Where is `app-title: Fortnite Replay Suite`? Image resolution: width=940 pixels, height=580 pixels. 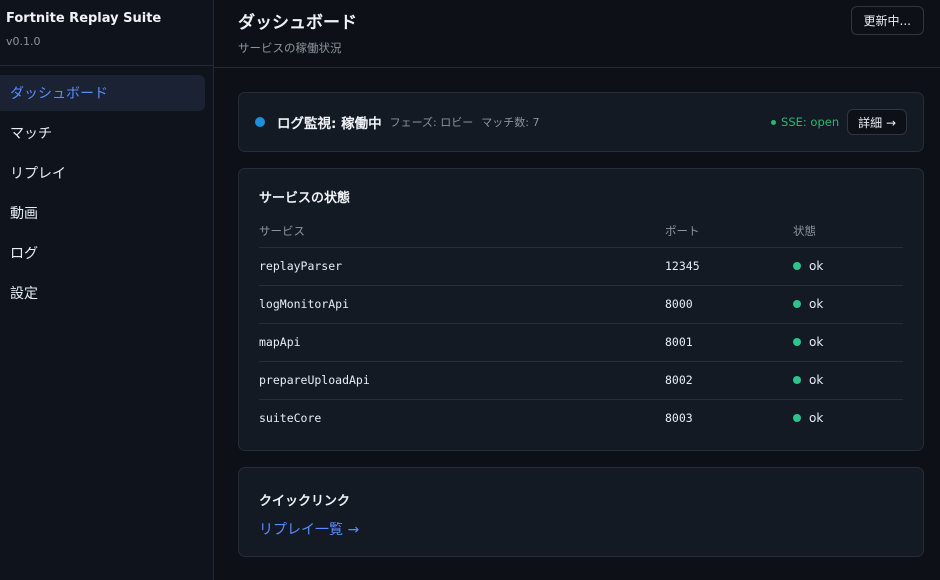
app-title: Fortnite Replay Suite is located at coordinates (84, 18).